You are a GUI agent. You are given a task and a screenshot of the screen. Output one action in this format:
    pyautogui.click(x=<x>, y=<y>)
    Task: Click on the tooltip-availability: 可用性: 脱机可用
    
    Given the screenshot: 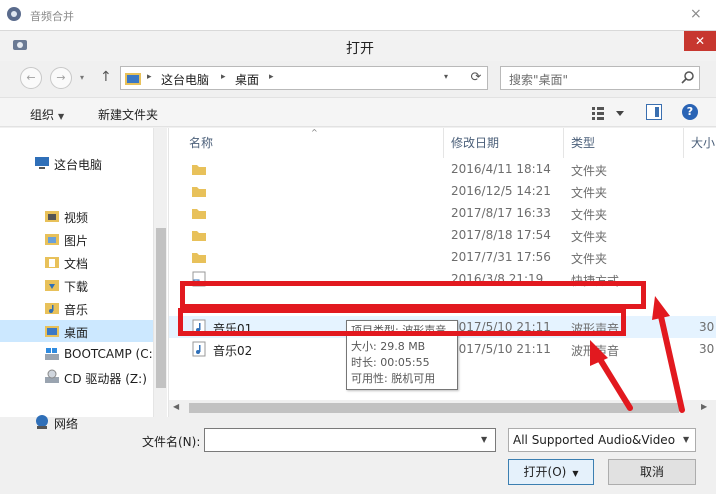 What is the action you would take?
    pyautogui.click(x=393, y=378)
    